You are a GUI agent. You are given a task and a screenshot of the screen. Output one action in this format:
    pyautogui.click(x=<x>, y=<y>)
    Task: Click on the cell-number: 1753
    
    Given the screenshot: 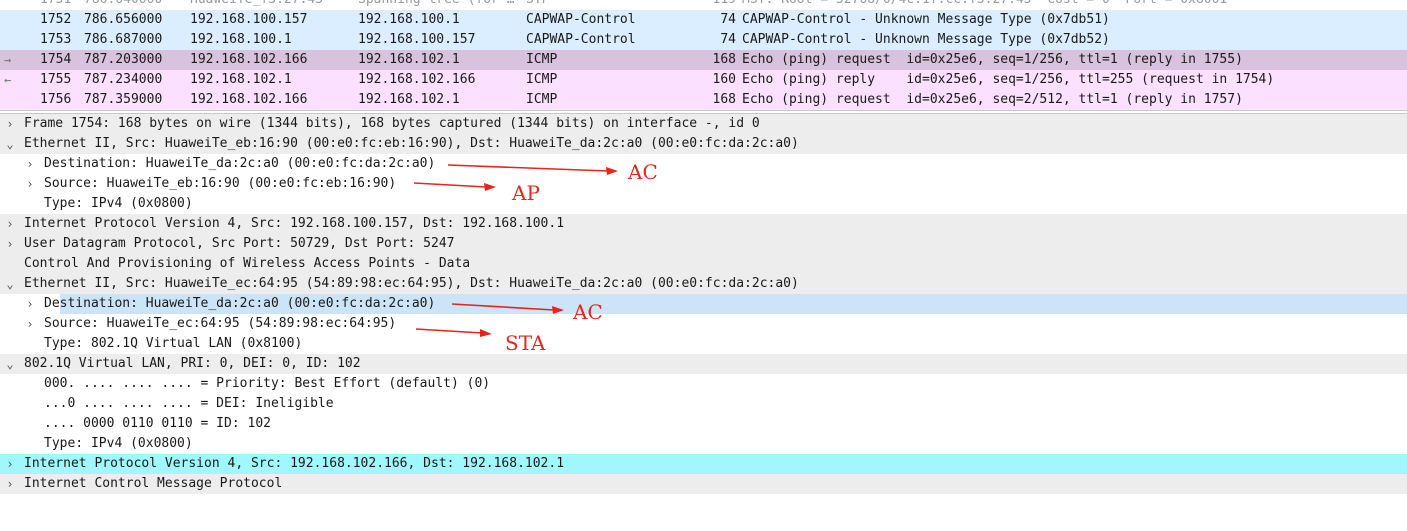 What is the action you would take?
    pyautogui.click(x=56, y=39)
    